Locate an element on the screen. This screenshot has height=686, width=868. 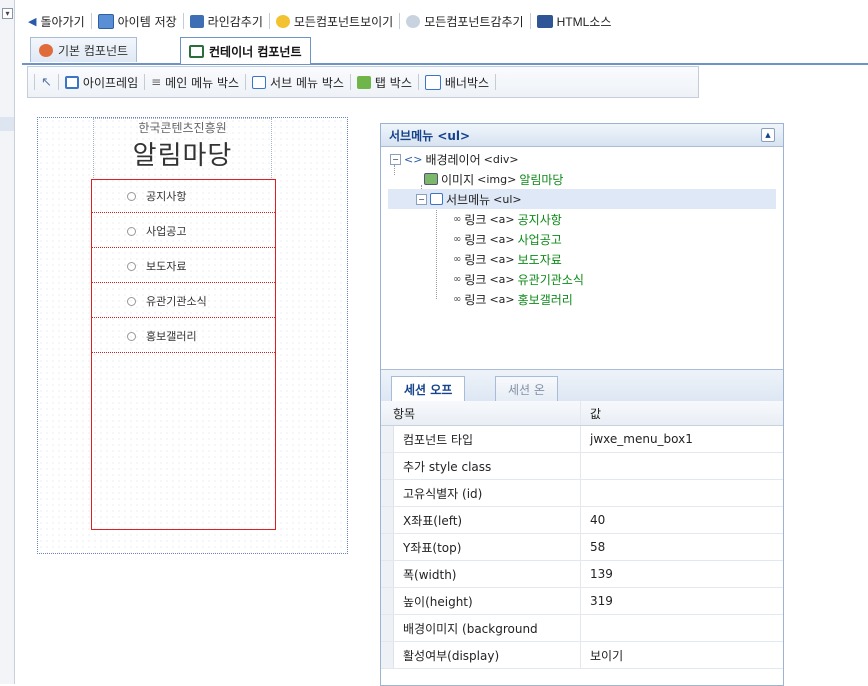
sub-menu-box-button: 서브 메뉴 박스 is located at coordinates (298, 82).